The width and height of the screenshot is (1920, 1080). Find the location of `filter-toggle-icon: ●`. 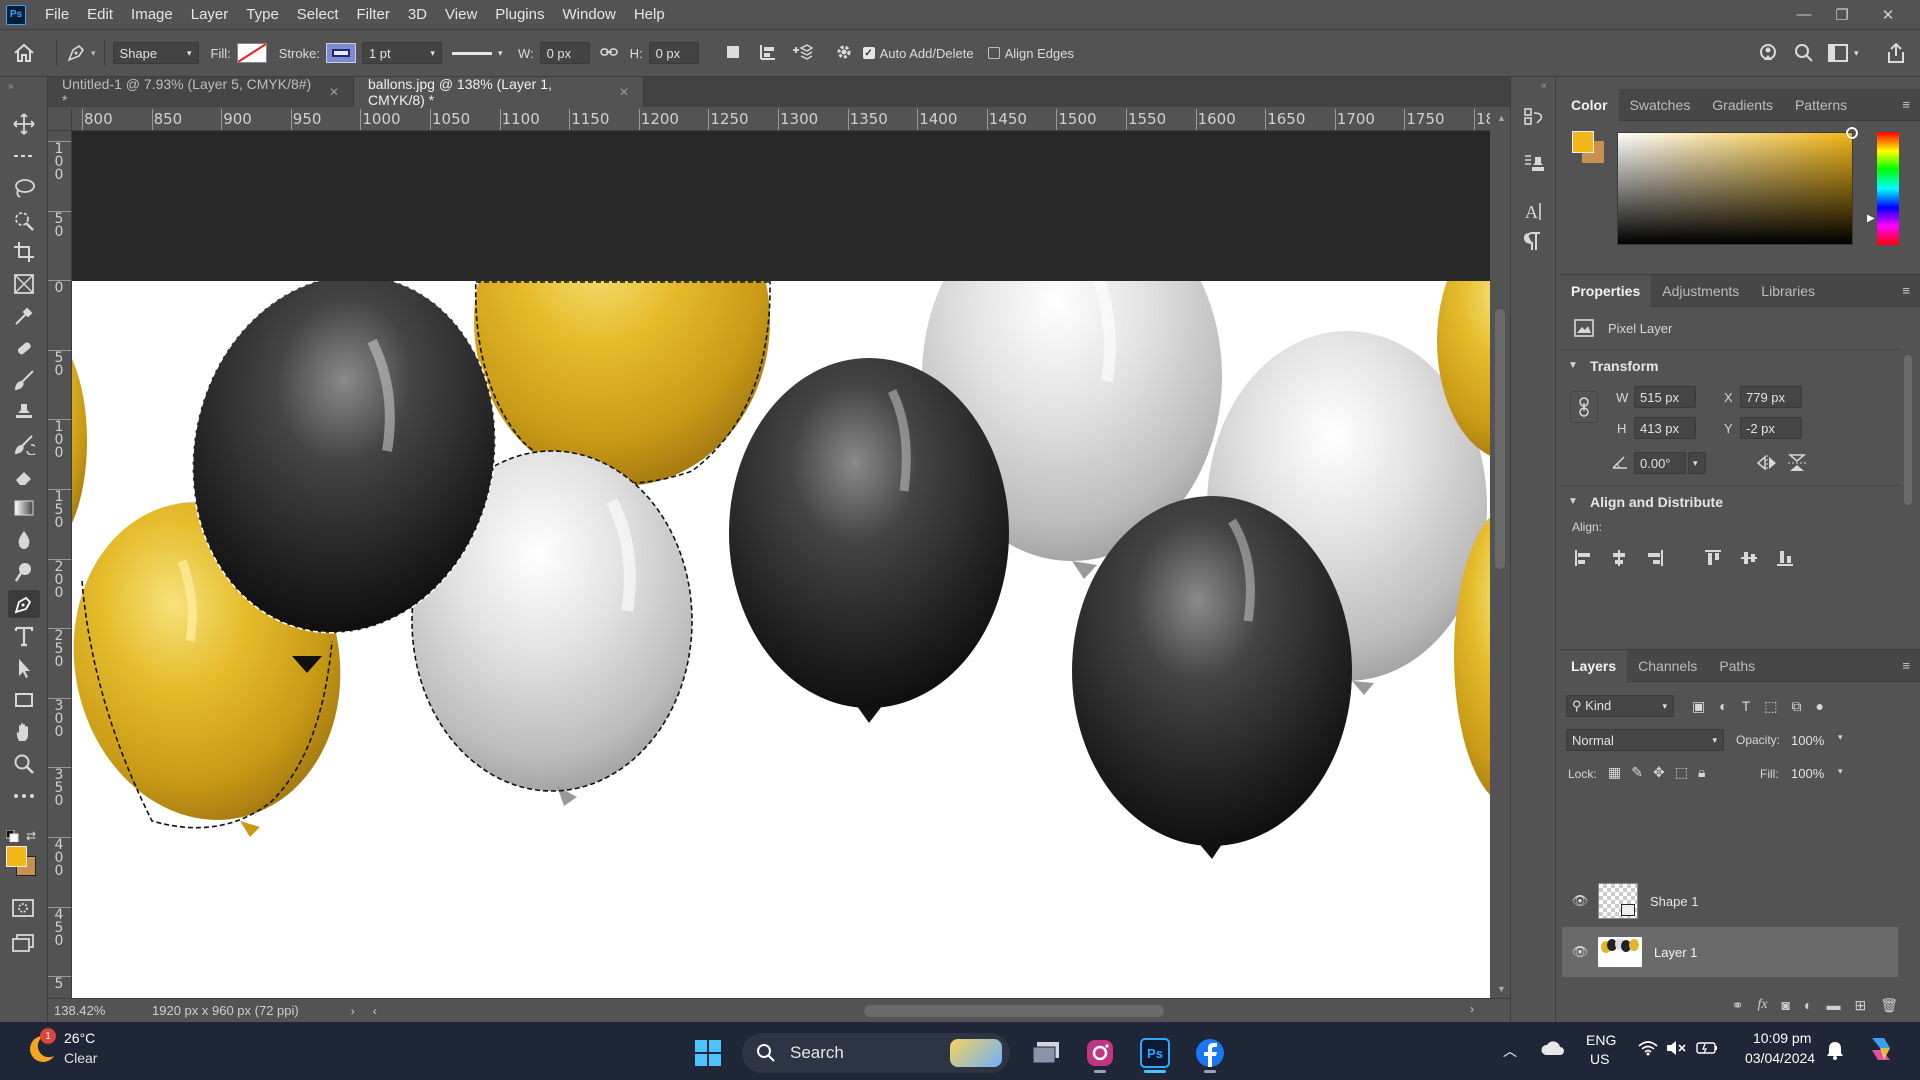

filter-toggle-icon: ● is located at coordinates (1820, 706).